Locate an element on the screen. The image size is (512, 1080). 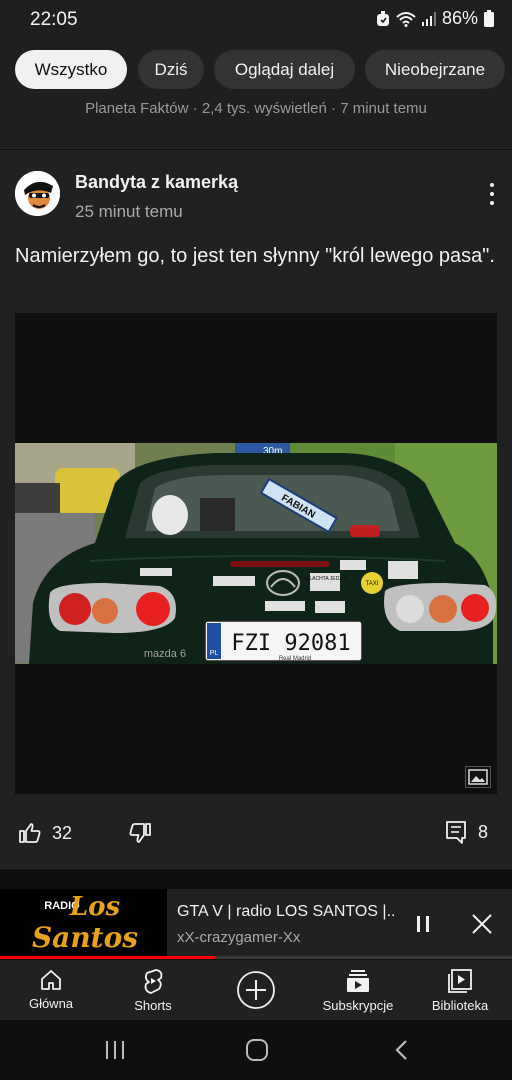
car-badge: mazda 6 is located at coordinates (165, 654).